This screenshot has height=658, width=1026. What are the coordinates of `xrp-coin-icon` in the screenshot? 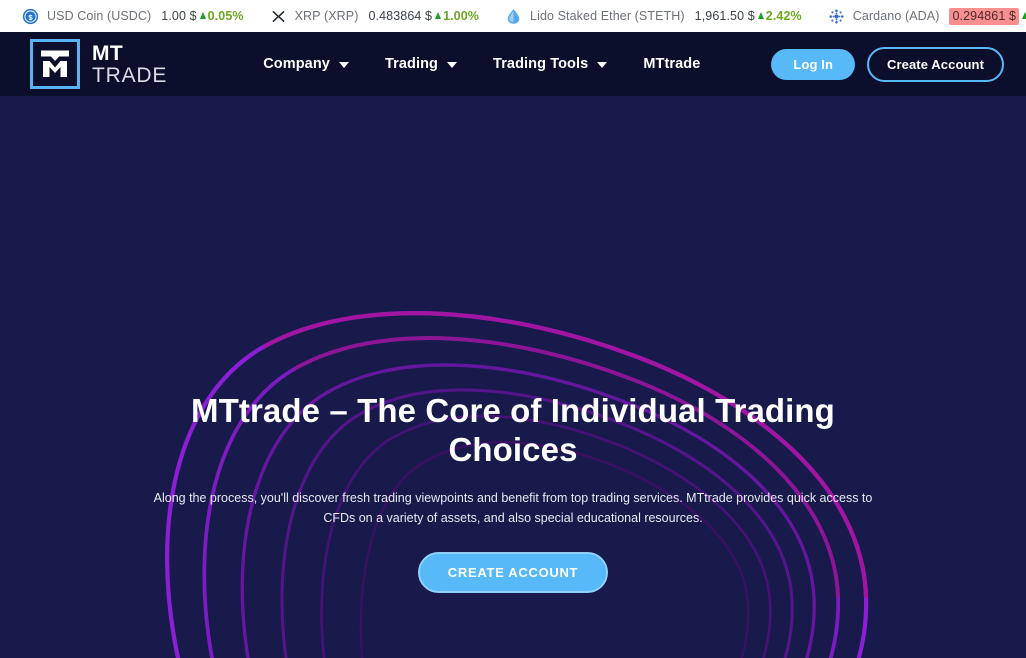 It's located at (278, 16).